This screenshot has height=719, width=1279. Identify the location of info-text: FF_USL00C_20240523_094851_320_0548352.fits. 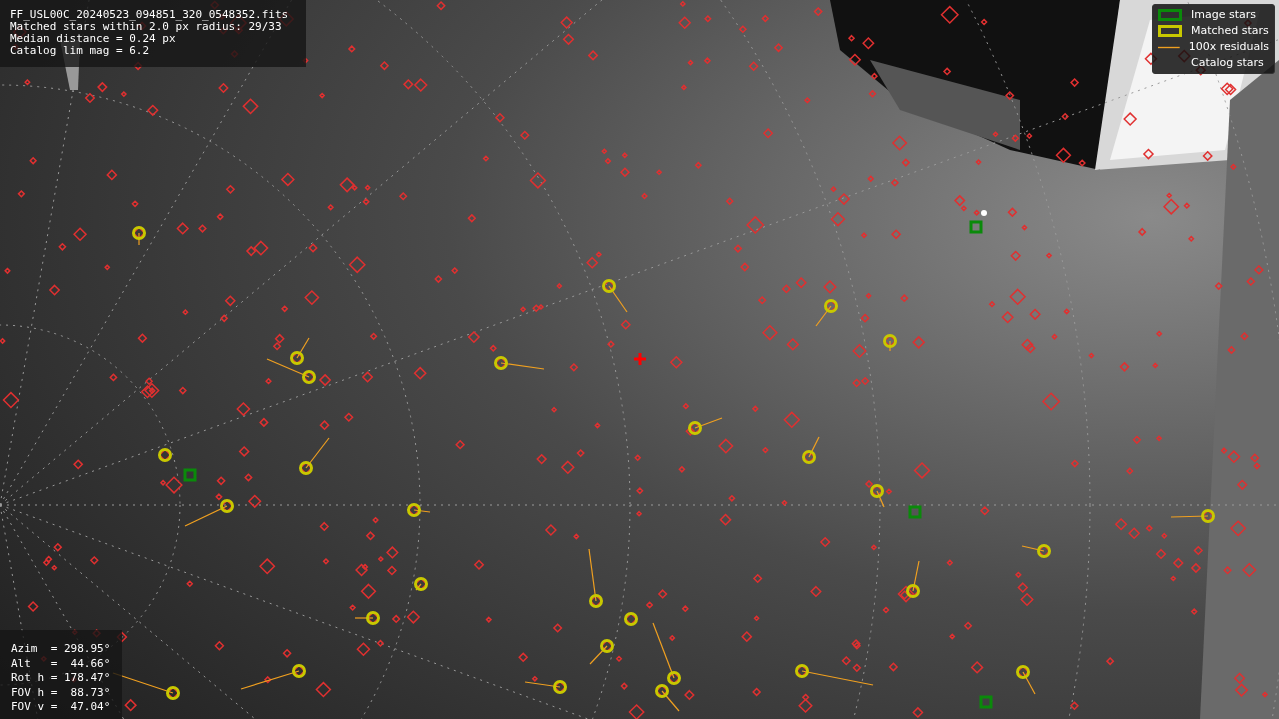
(150, 15).